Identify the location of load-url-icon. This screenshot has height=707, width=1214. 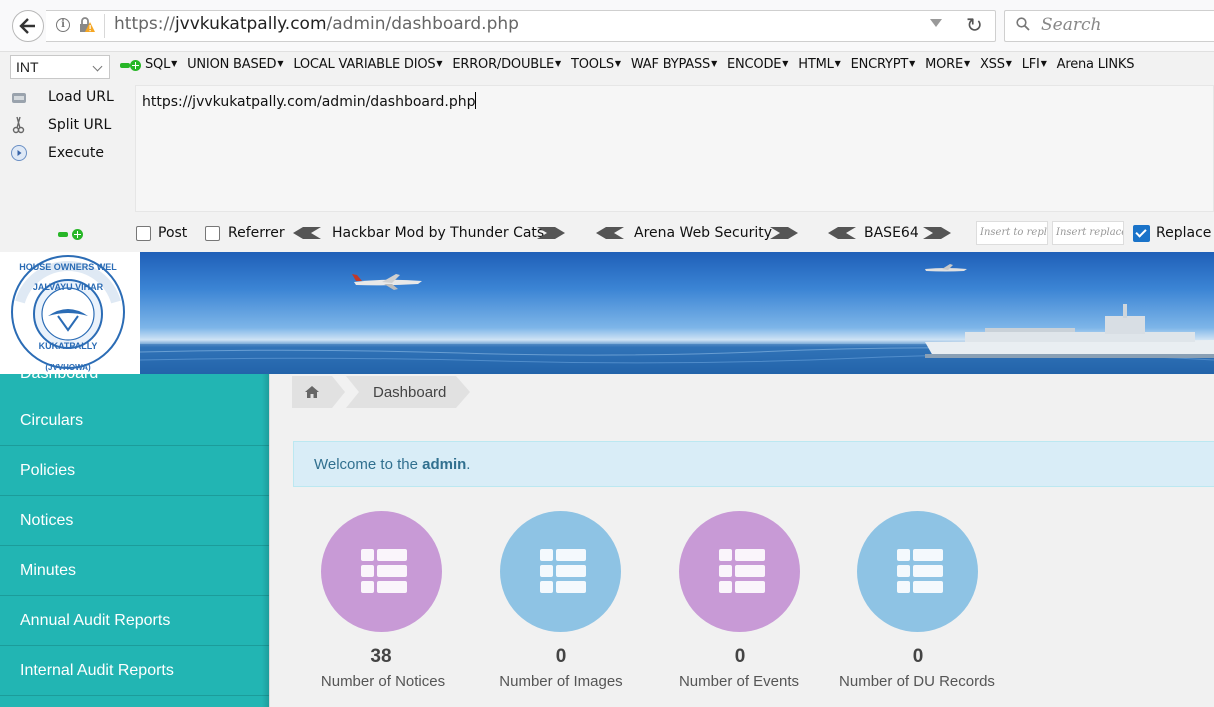
(19, 97).